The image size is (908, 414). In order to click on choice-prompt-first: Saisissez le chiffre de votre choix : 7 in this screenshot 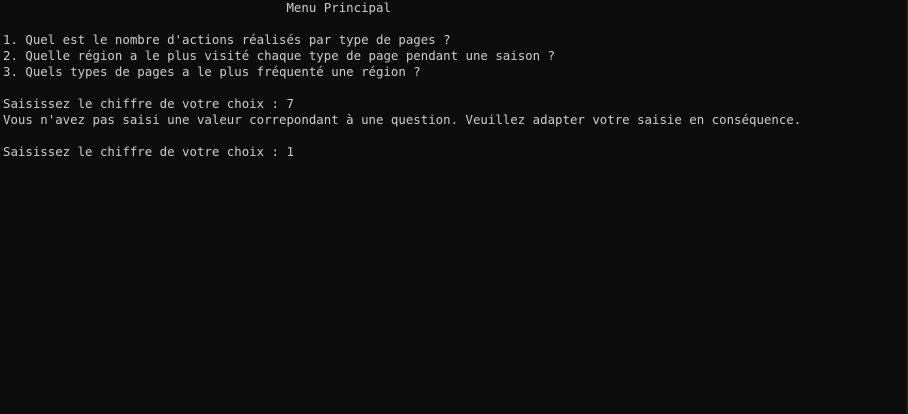, I will do `click(148, 103)`.